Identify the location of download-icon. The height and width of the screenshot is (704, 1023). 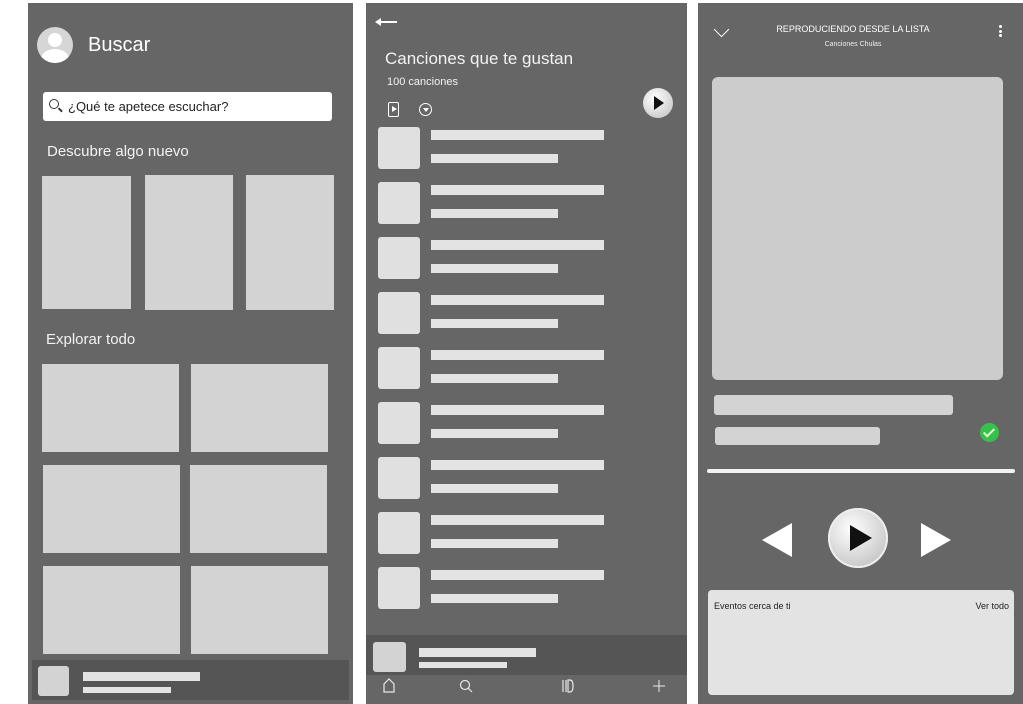
(425, 109).